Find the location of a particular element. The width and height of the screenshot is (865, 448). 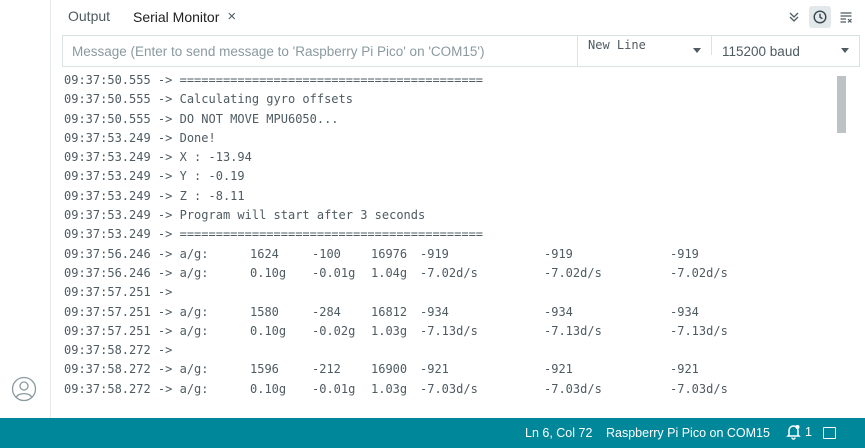

panel-actions is located at coordinates (820, 17).